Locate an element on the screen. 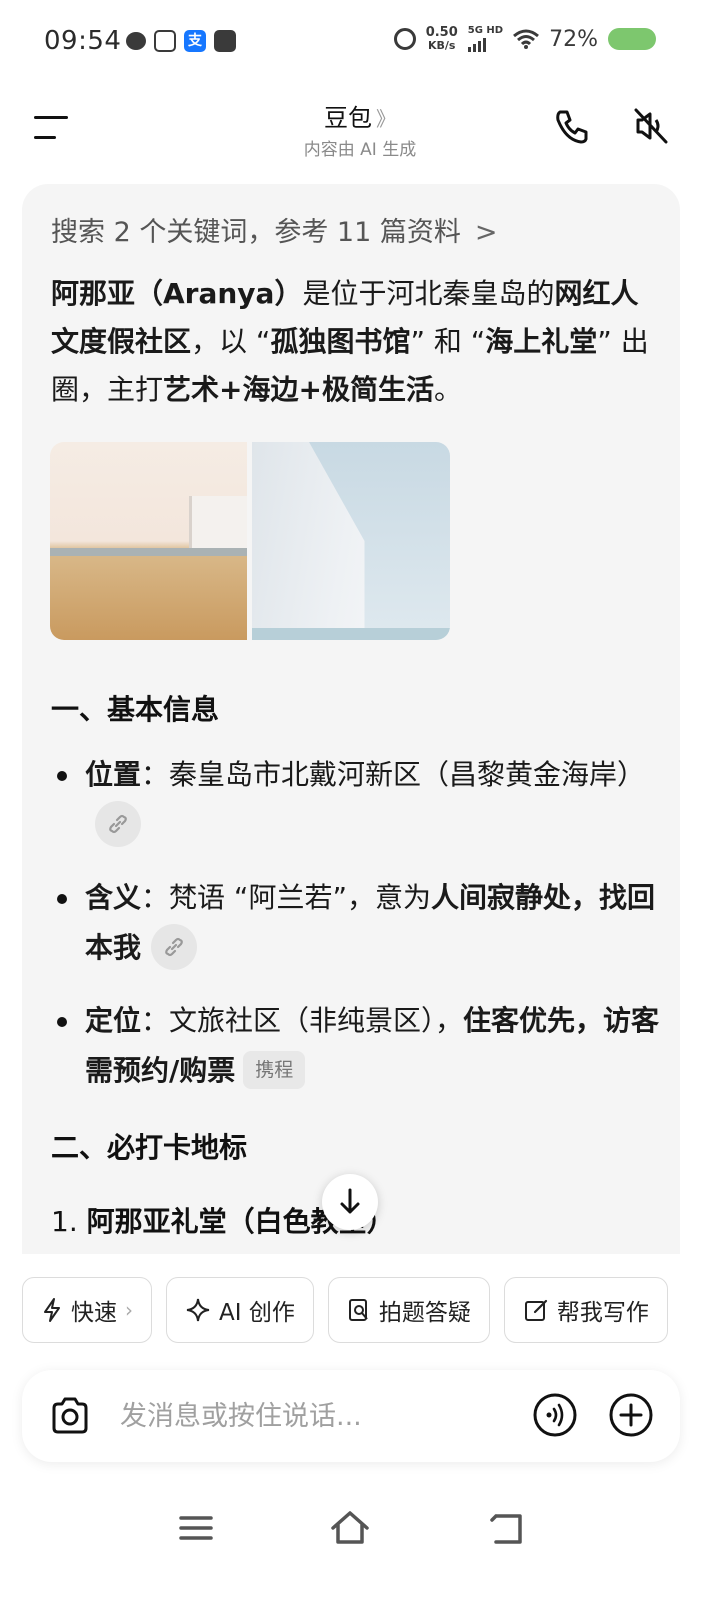  chip-label: 帮我写作 is located at coordinates (602, 1313).